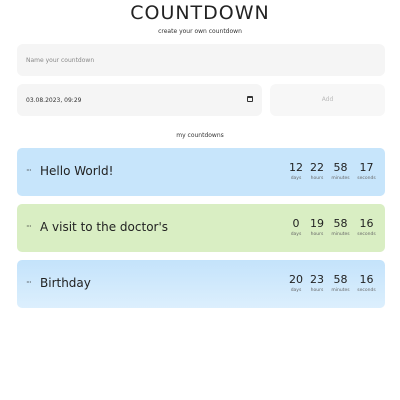 The width and height of the screenshot is (400, 400). I want to click on days-unit: 0 days, so click(296, 227).